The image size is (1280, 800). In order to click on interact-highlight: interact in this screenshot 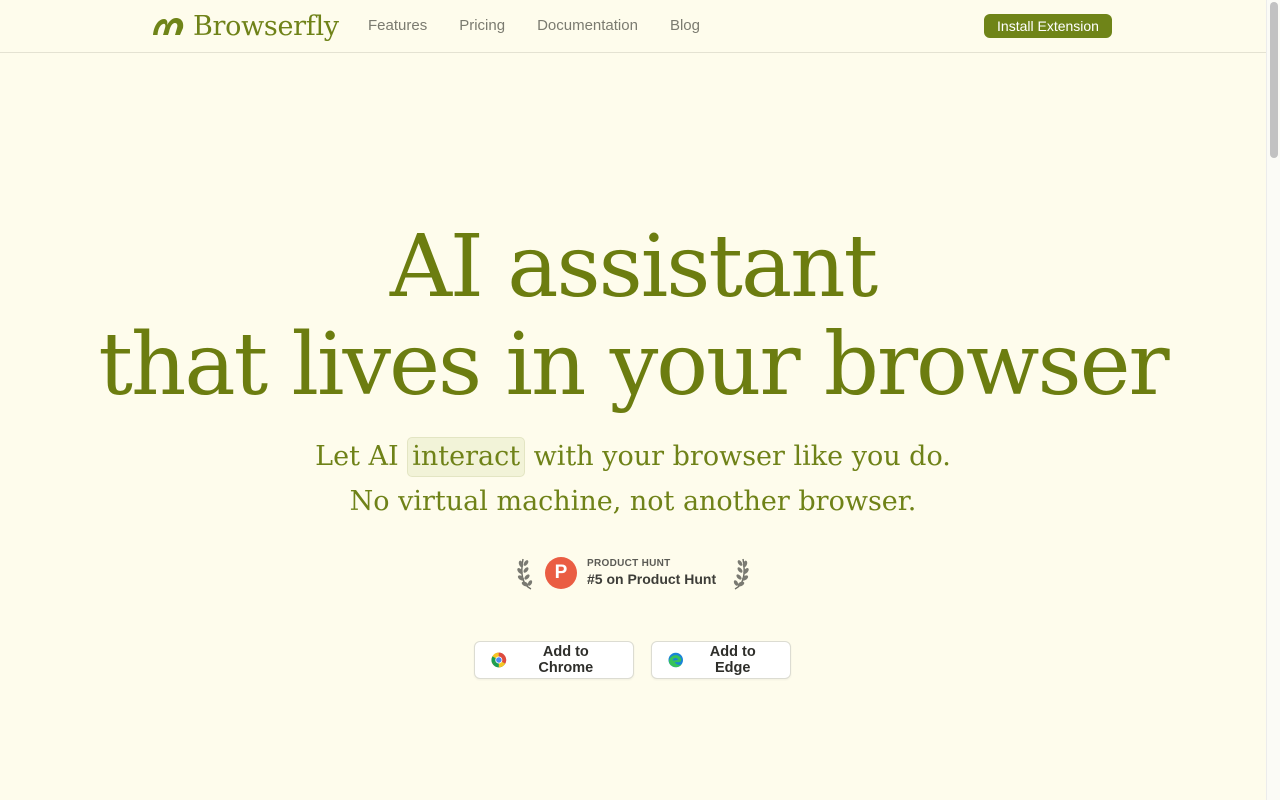, I will do `click(466, 457)`.